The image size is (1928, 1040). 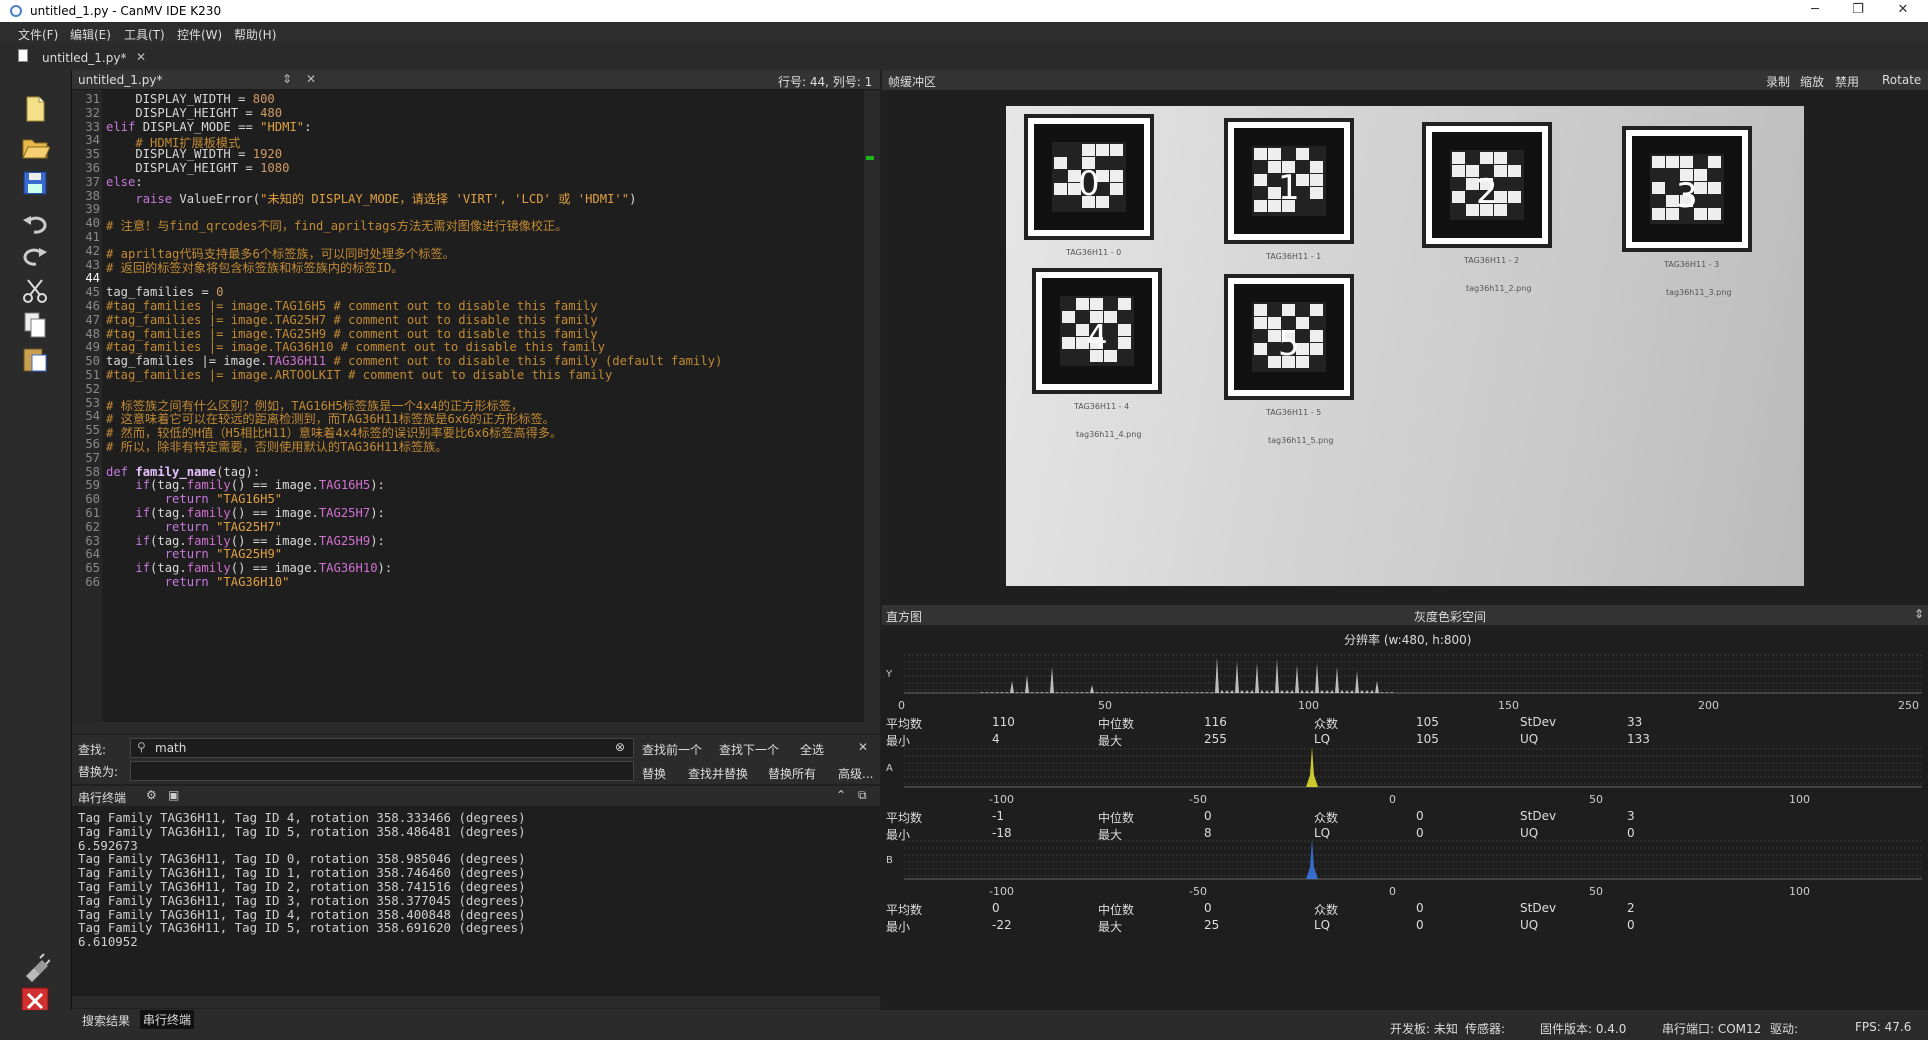 What do you see at coordinates (1901, 80) in the screenshot?
I see `rotate-button: Rotate` at bounding box center [1901, 80].